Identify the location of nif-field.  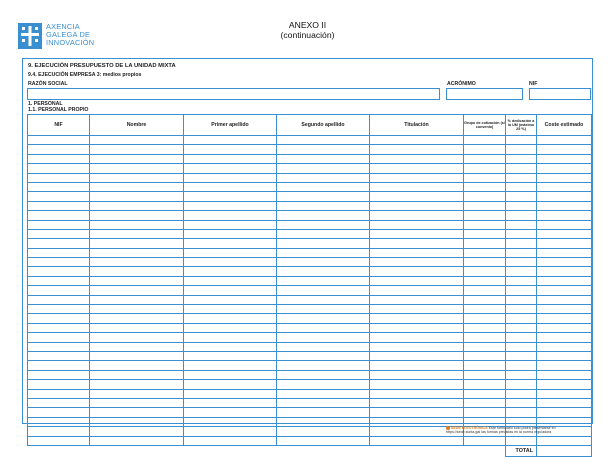
(560, 94).